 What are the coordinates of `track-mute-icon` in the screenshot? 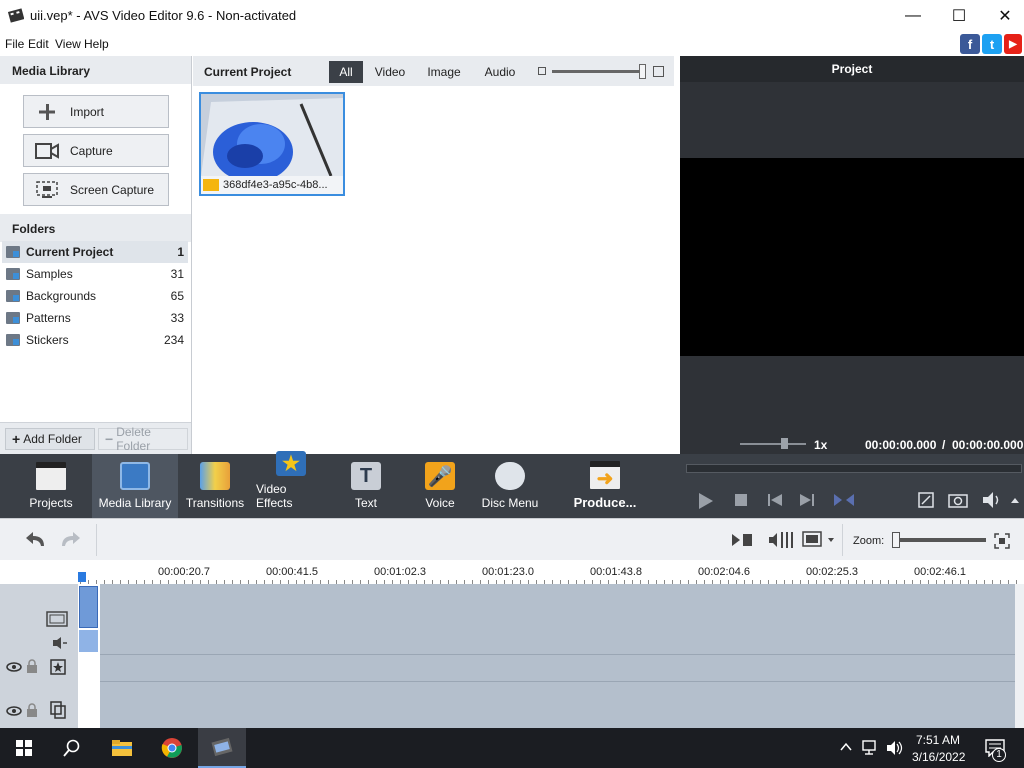 It's located at (60, 643).